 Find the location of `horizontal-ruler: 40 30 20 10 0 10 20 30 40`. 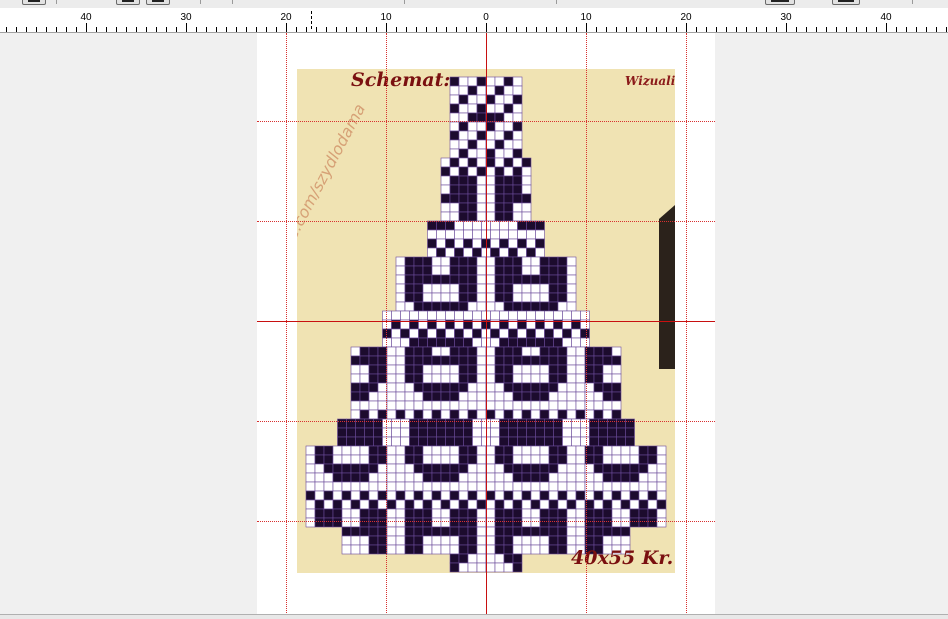

horizontal-ruler: 40 30 20 10 0 10 20 30 40 is located at coordinates (474, 20).